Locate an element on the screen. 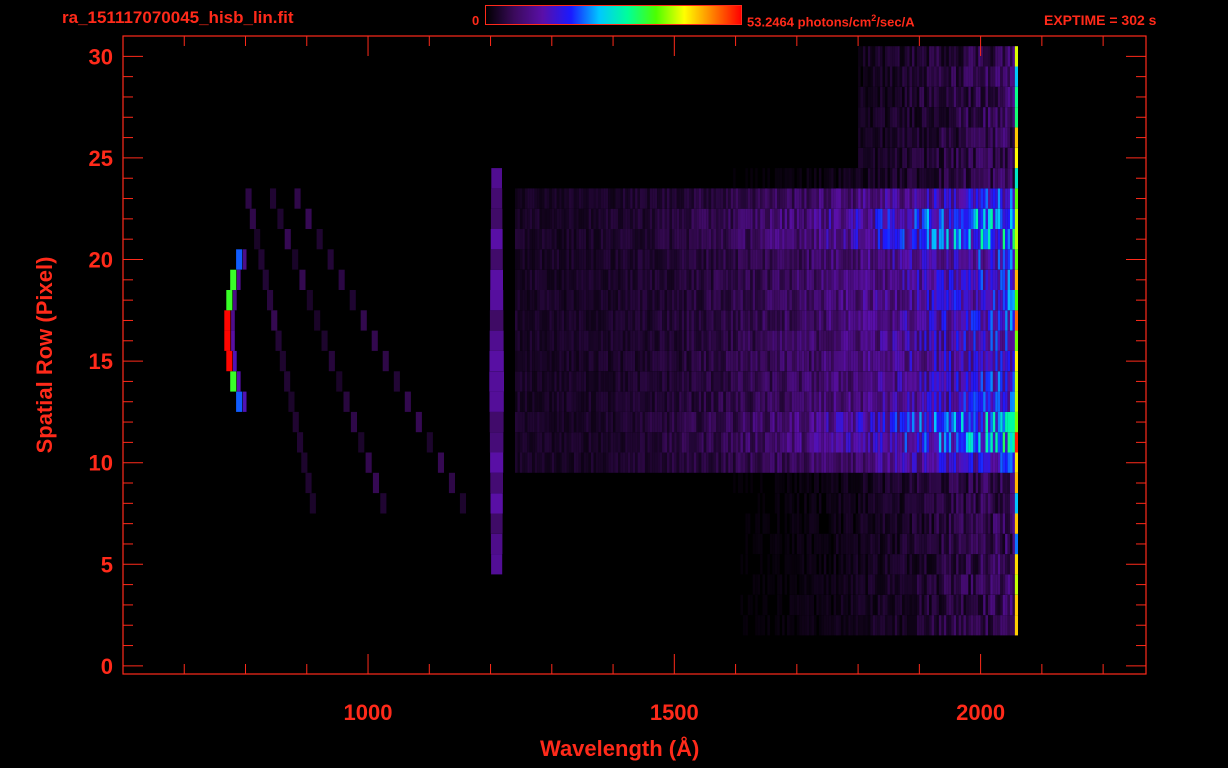  edge-cell is located at coordinates (1016, 178).